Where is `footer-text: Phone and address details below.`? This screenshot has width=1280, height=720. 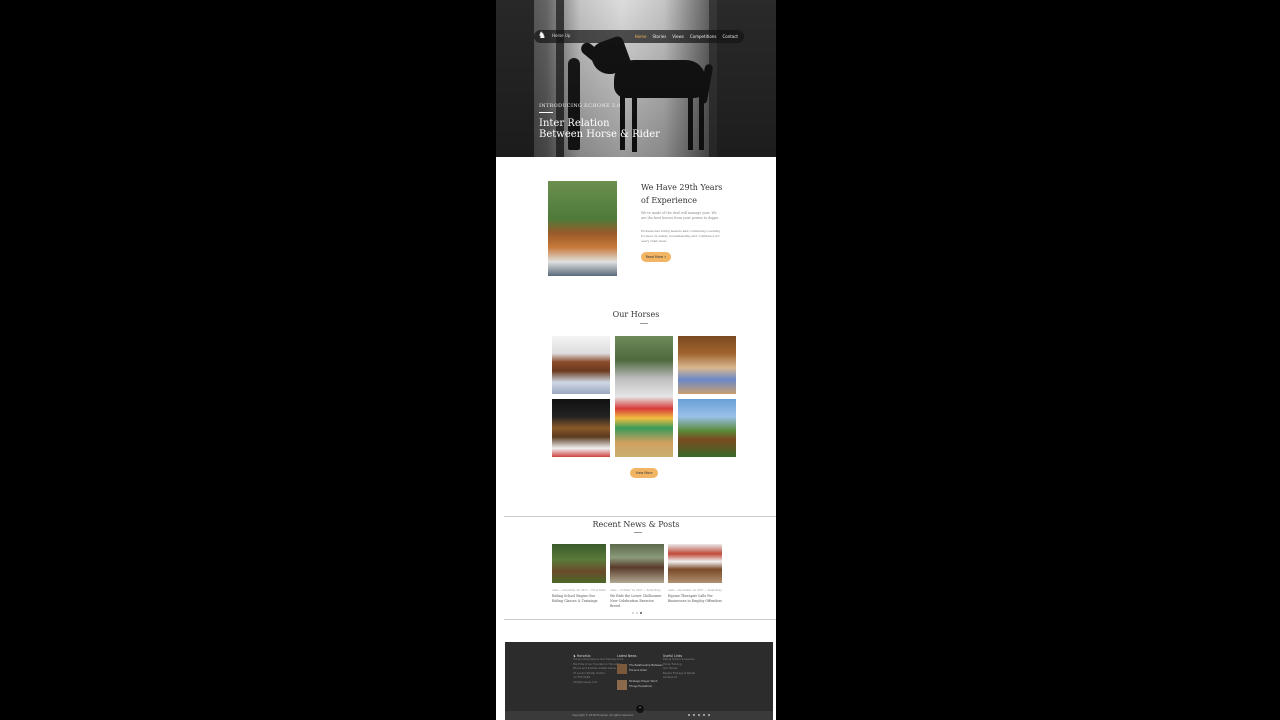
footer-text: Phone and address details below. is located at coordinates (595, 668).